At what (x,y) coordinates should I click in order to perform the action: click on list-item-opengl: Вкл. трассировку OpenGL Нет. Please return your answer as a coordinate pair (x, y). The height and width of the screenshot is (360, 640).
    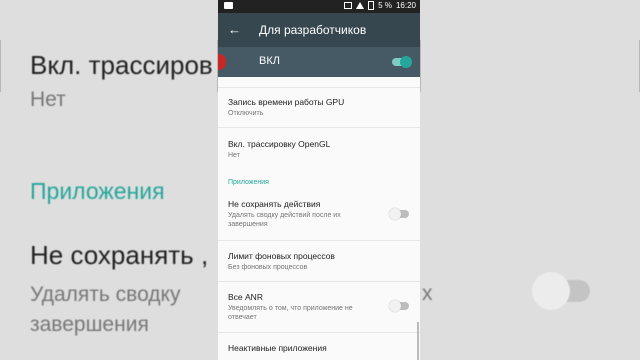
    Looking at the image, I should click on (319, 149).